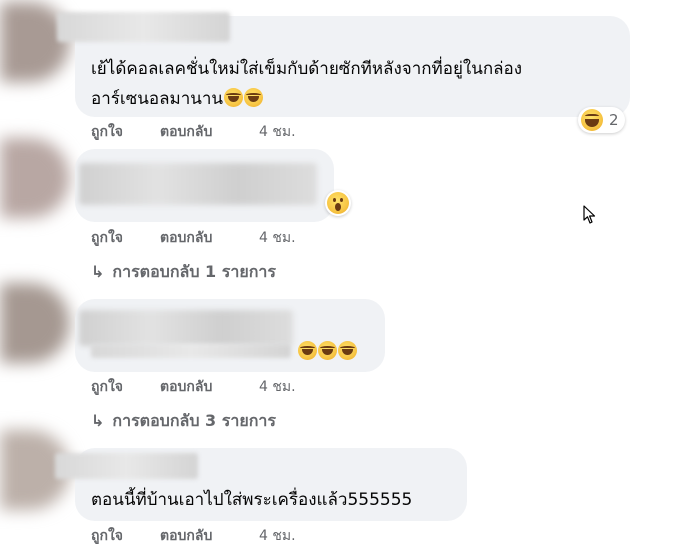 The image size is (680, 552). I want to click on reaction-summary, so click(338, 203).